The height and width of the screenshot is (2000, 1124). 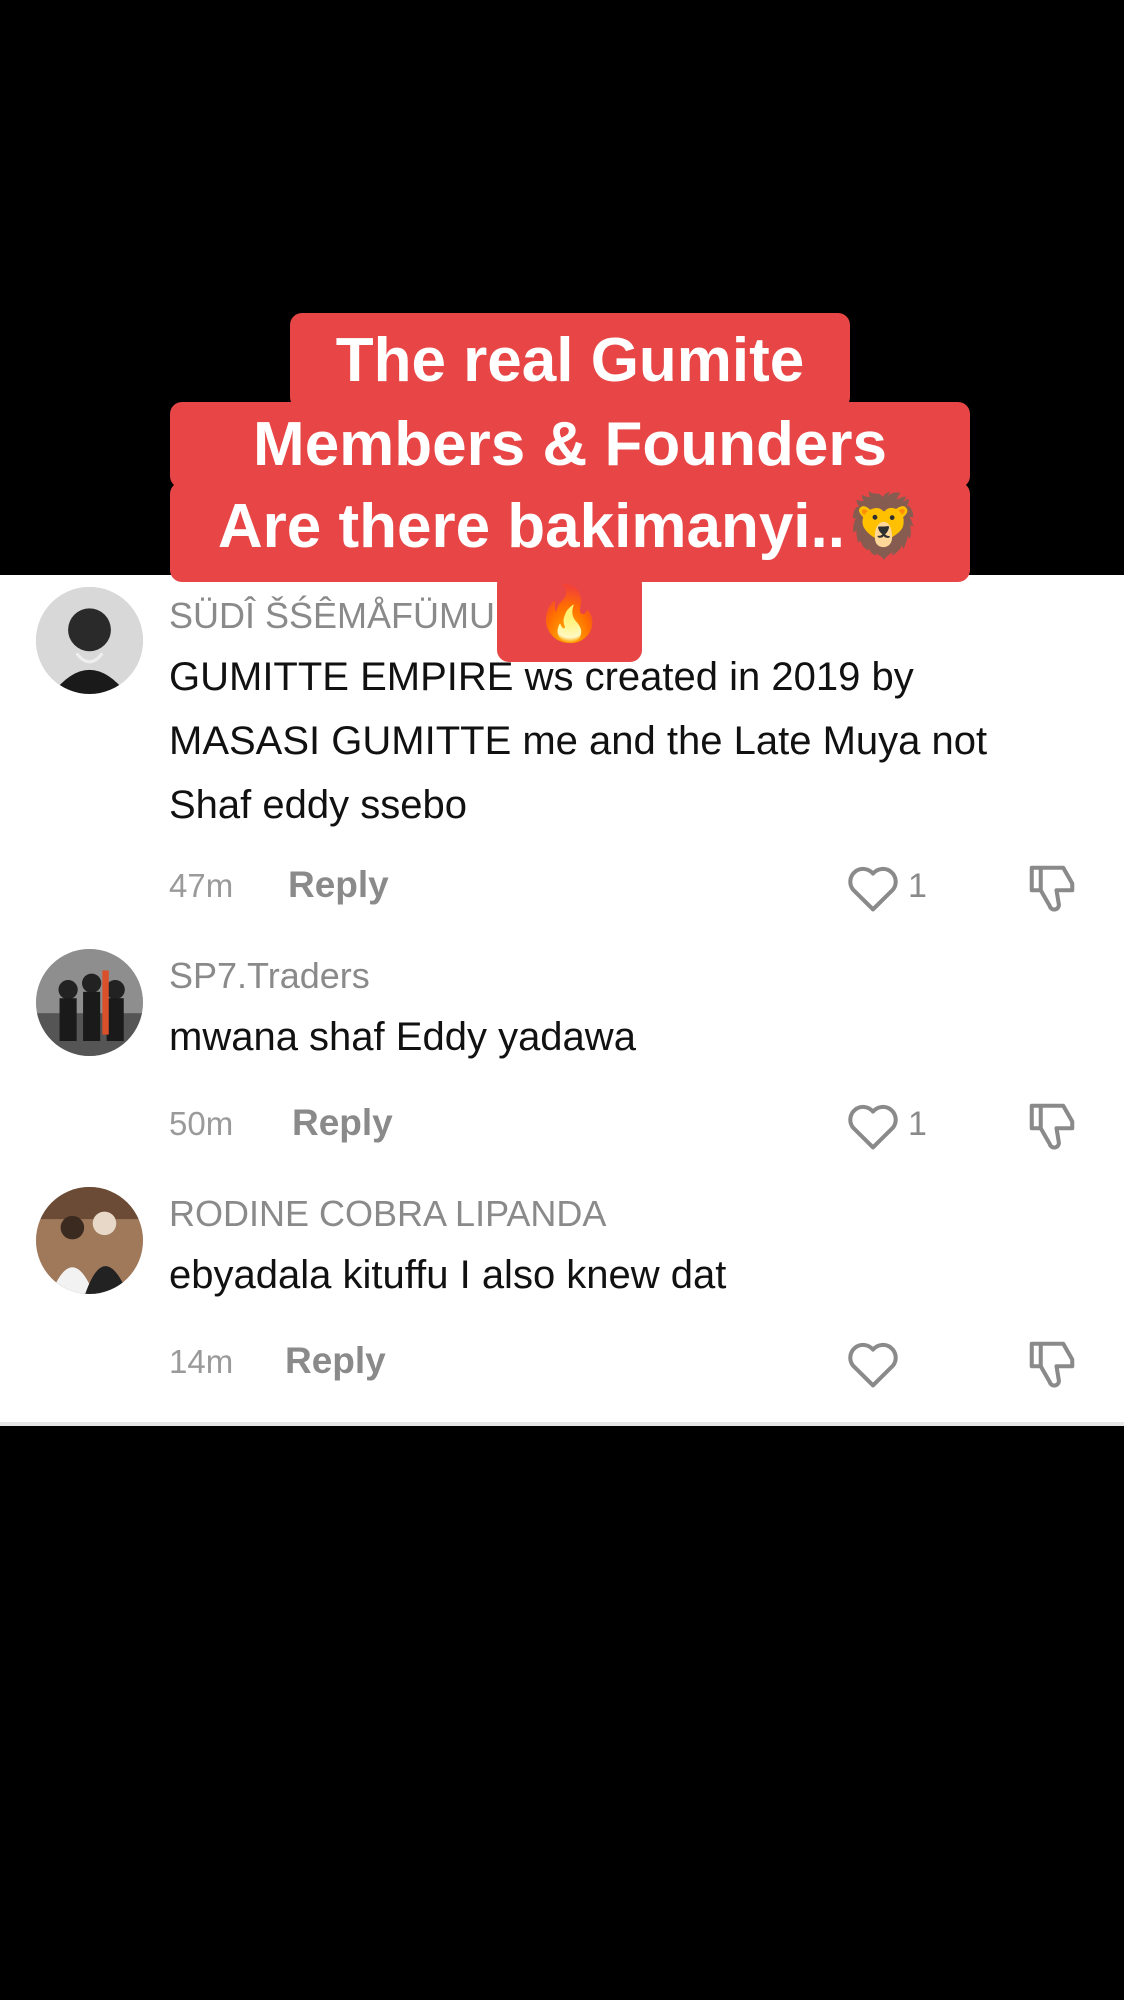 What do you see at coordinates (448, 1275) in the screenshot?
I see `comment-text: ebyadala kituffu I also knew dat` at bounding box center [448, 1275].